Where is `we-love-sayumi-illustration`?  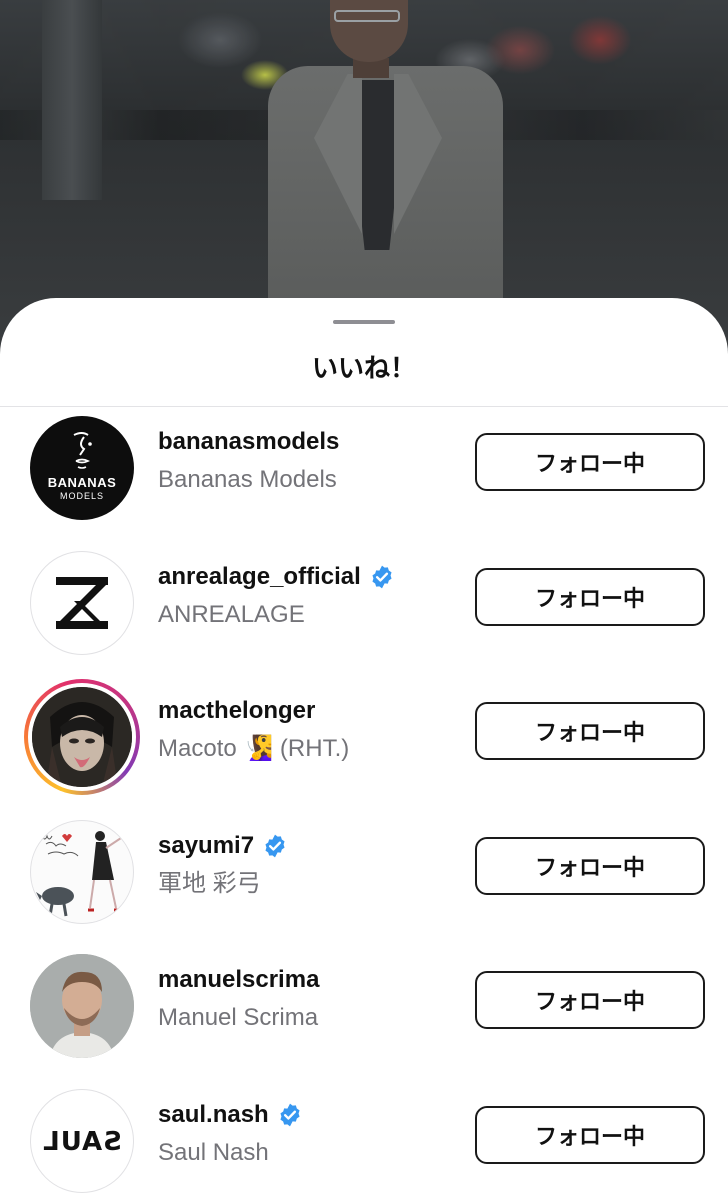 we-love-sayumi-illustration is located at coordinates (82, 871).